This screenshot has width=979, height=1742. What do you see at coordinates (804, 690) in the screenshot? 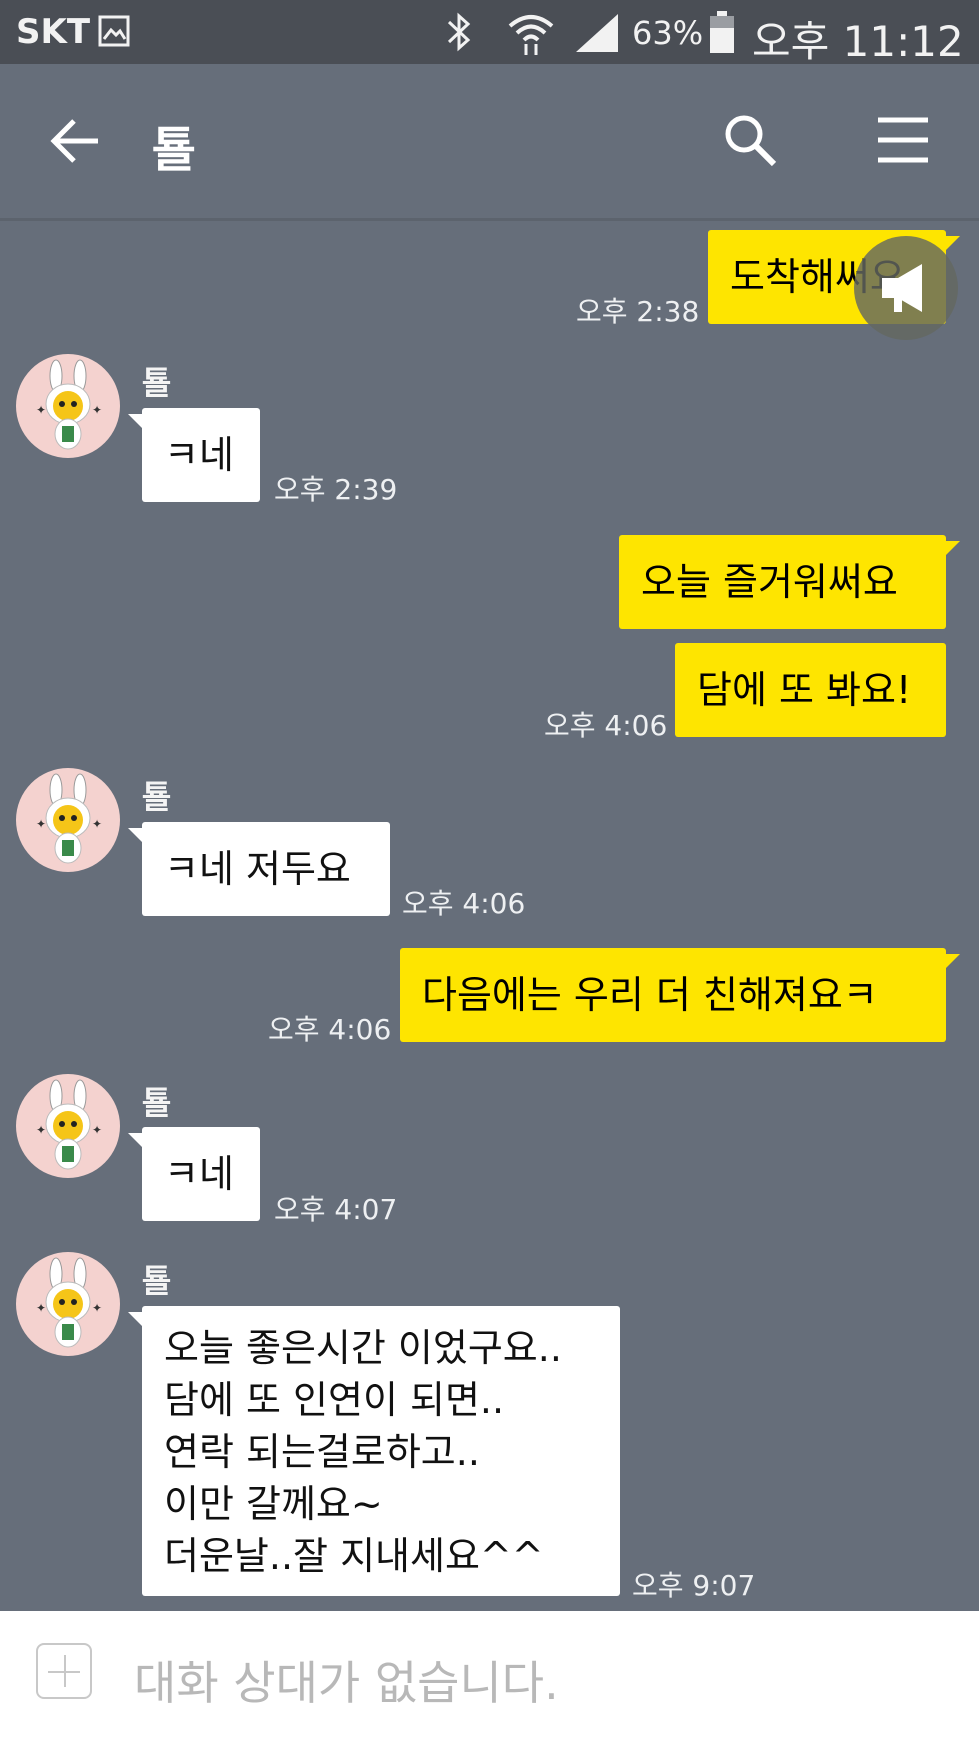
I see `message-text: 담에 또 봐요!` at bounding box center [804, 690].